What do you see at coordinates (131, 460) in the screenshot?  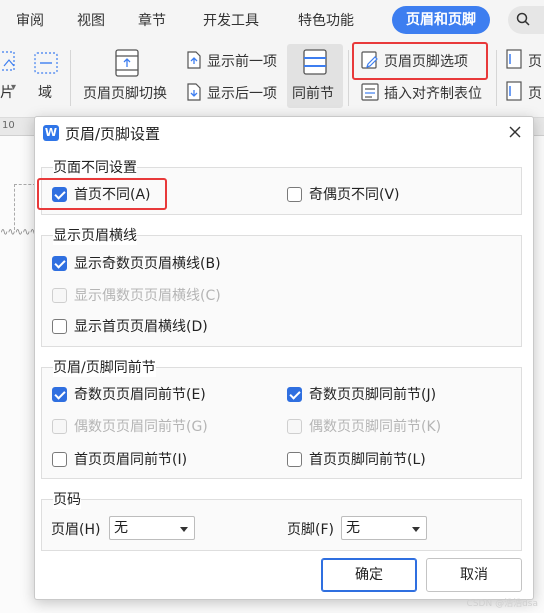 I see `checkbox-label: 首页页眉同前节(I)` at bounding box center [131, 460].